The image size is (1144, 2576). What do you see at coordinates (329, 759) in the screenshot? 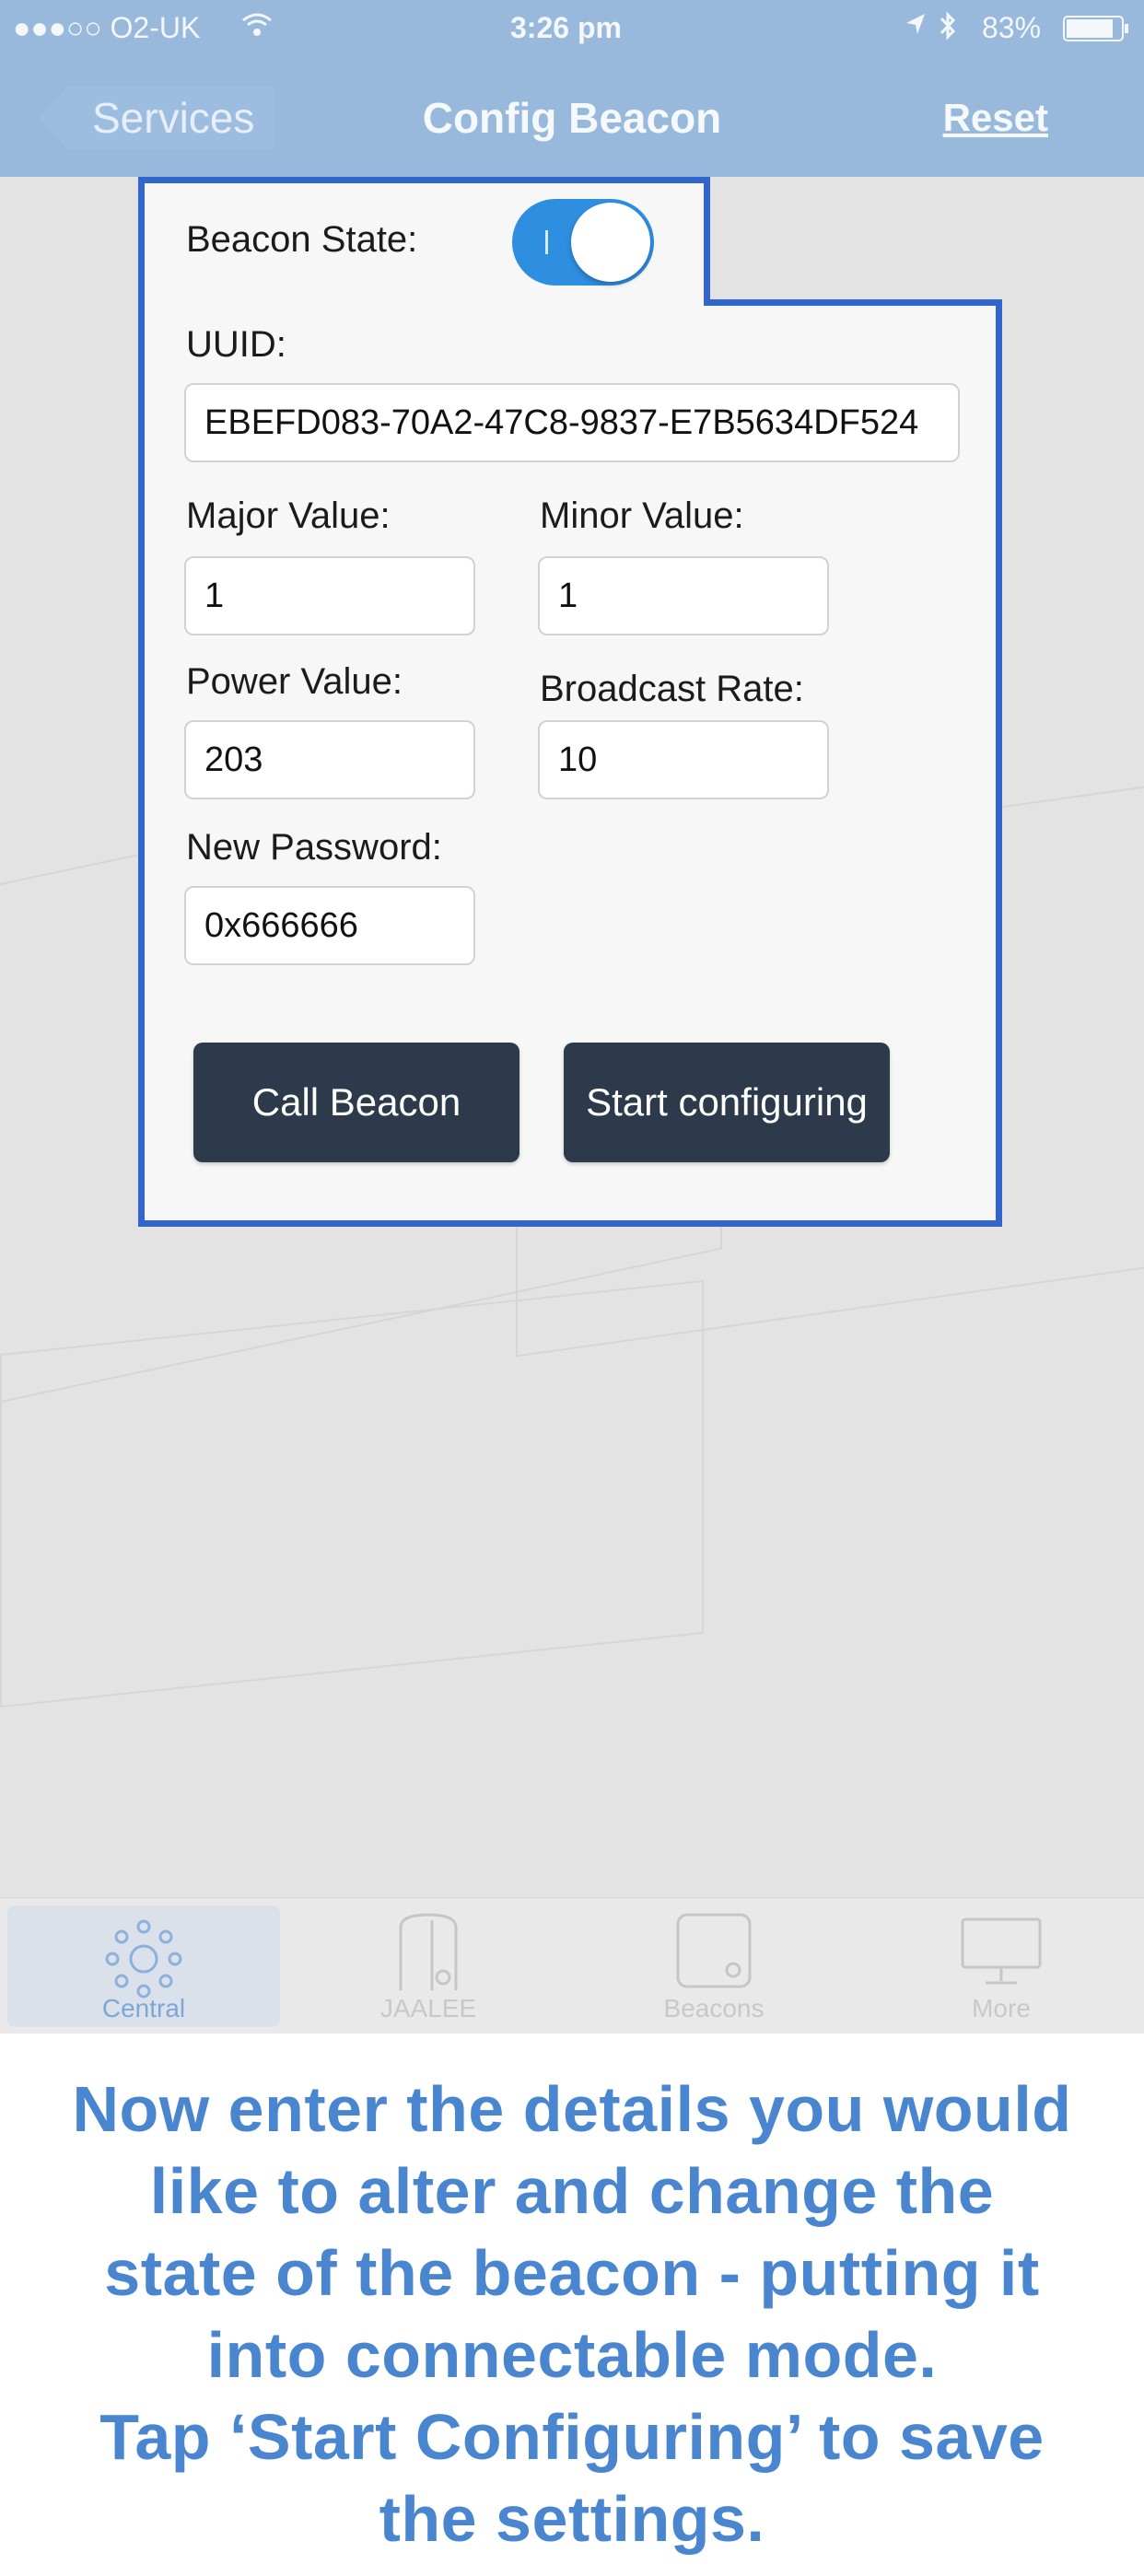
I see `power-value-field: 203` at bounding box center [329, 759].